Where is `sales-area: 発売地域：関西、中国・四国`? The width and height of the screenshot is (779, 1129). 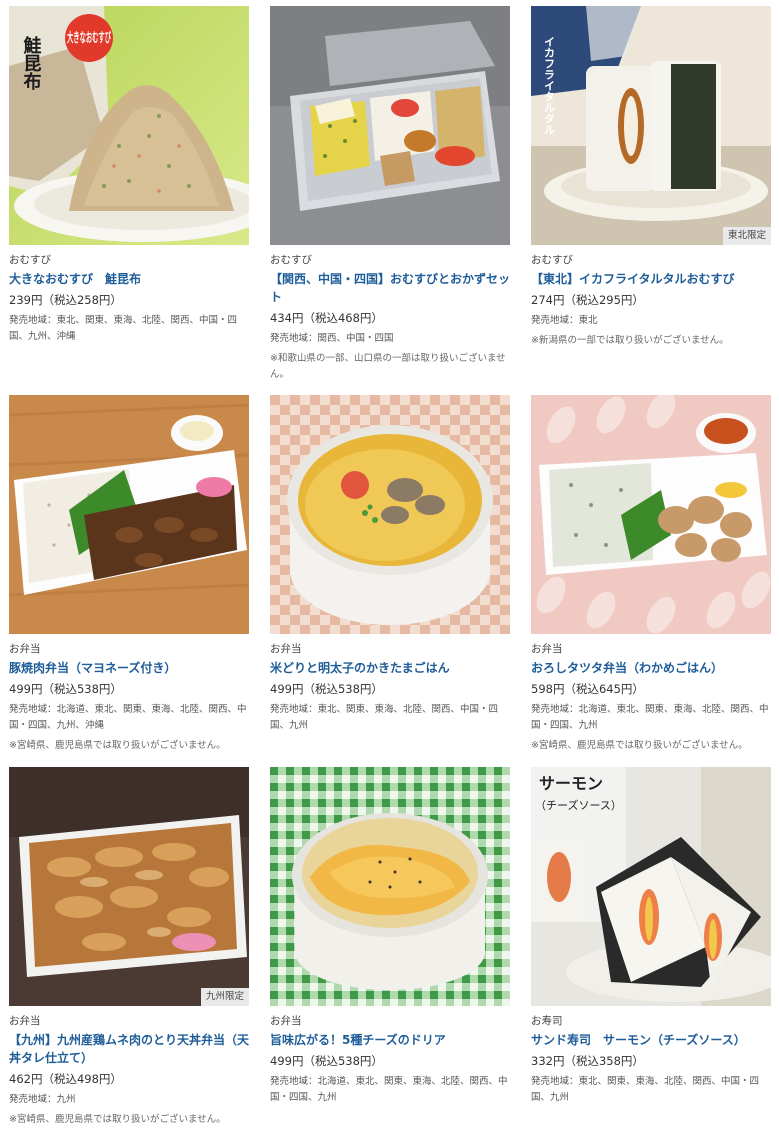 sales-area: 発売地域：関西、中国・四国 is located at coordinates (332, 338).